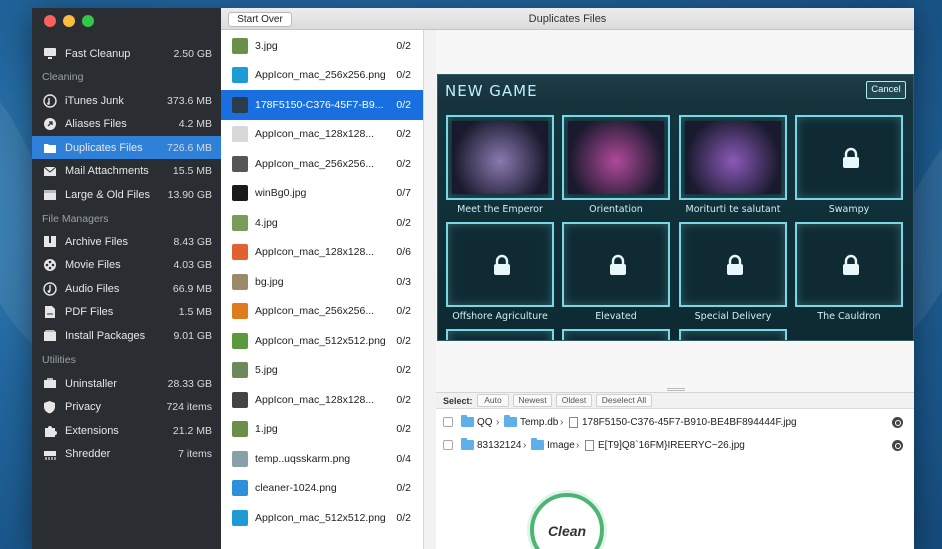 This screenshot has width=942, height=549. I want to click on path-folder: 83132124, so click(499, 445).